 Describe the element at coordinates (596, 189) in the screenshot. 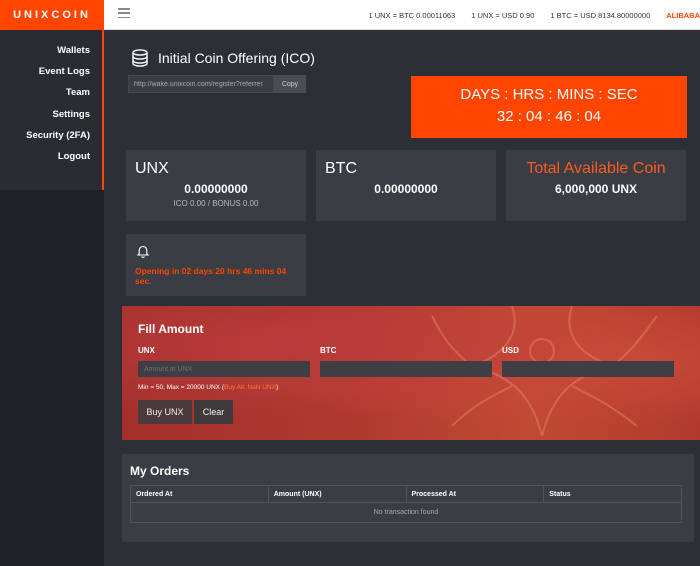

I see `total-coin-value: 6,000,000 UNX` at that location.